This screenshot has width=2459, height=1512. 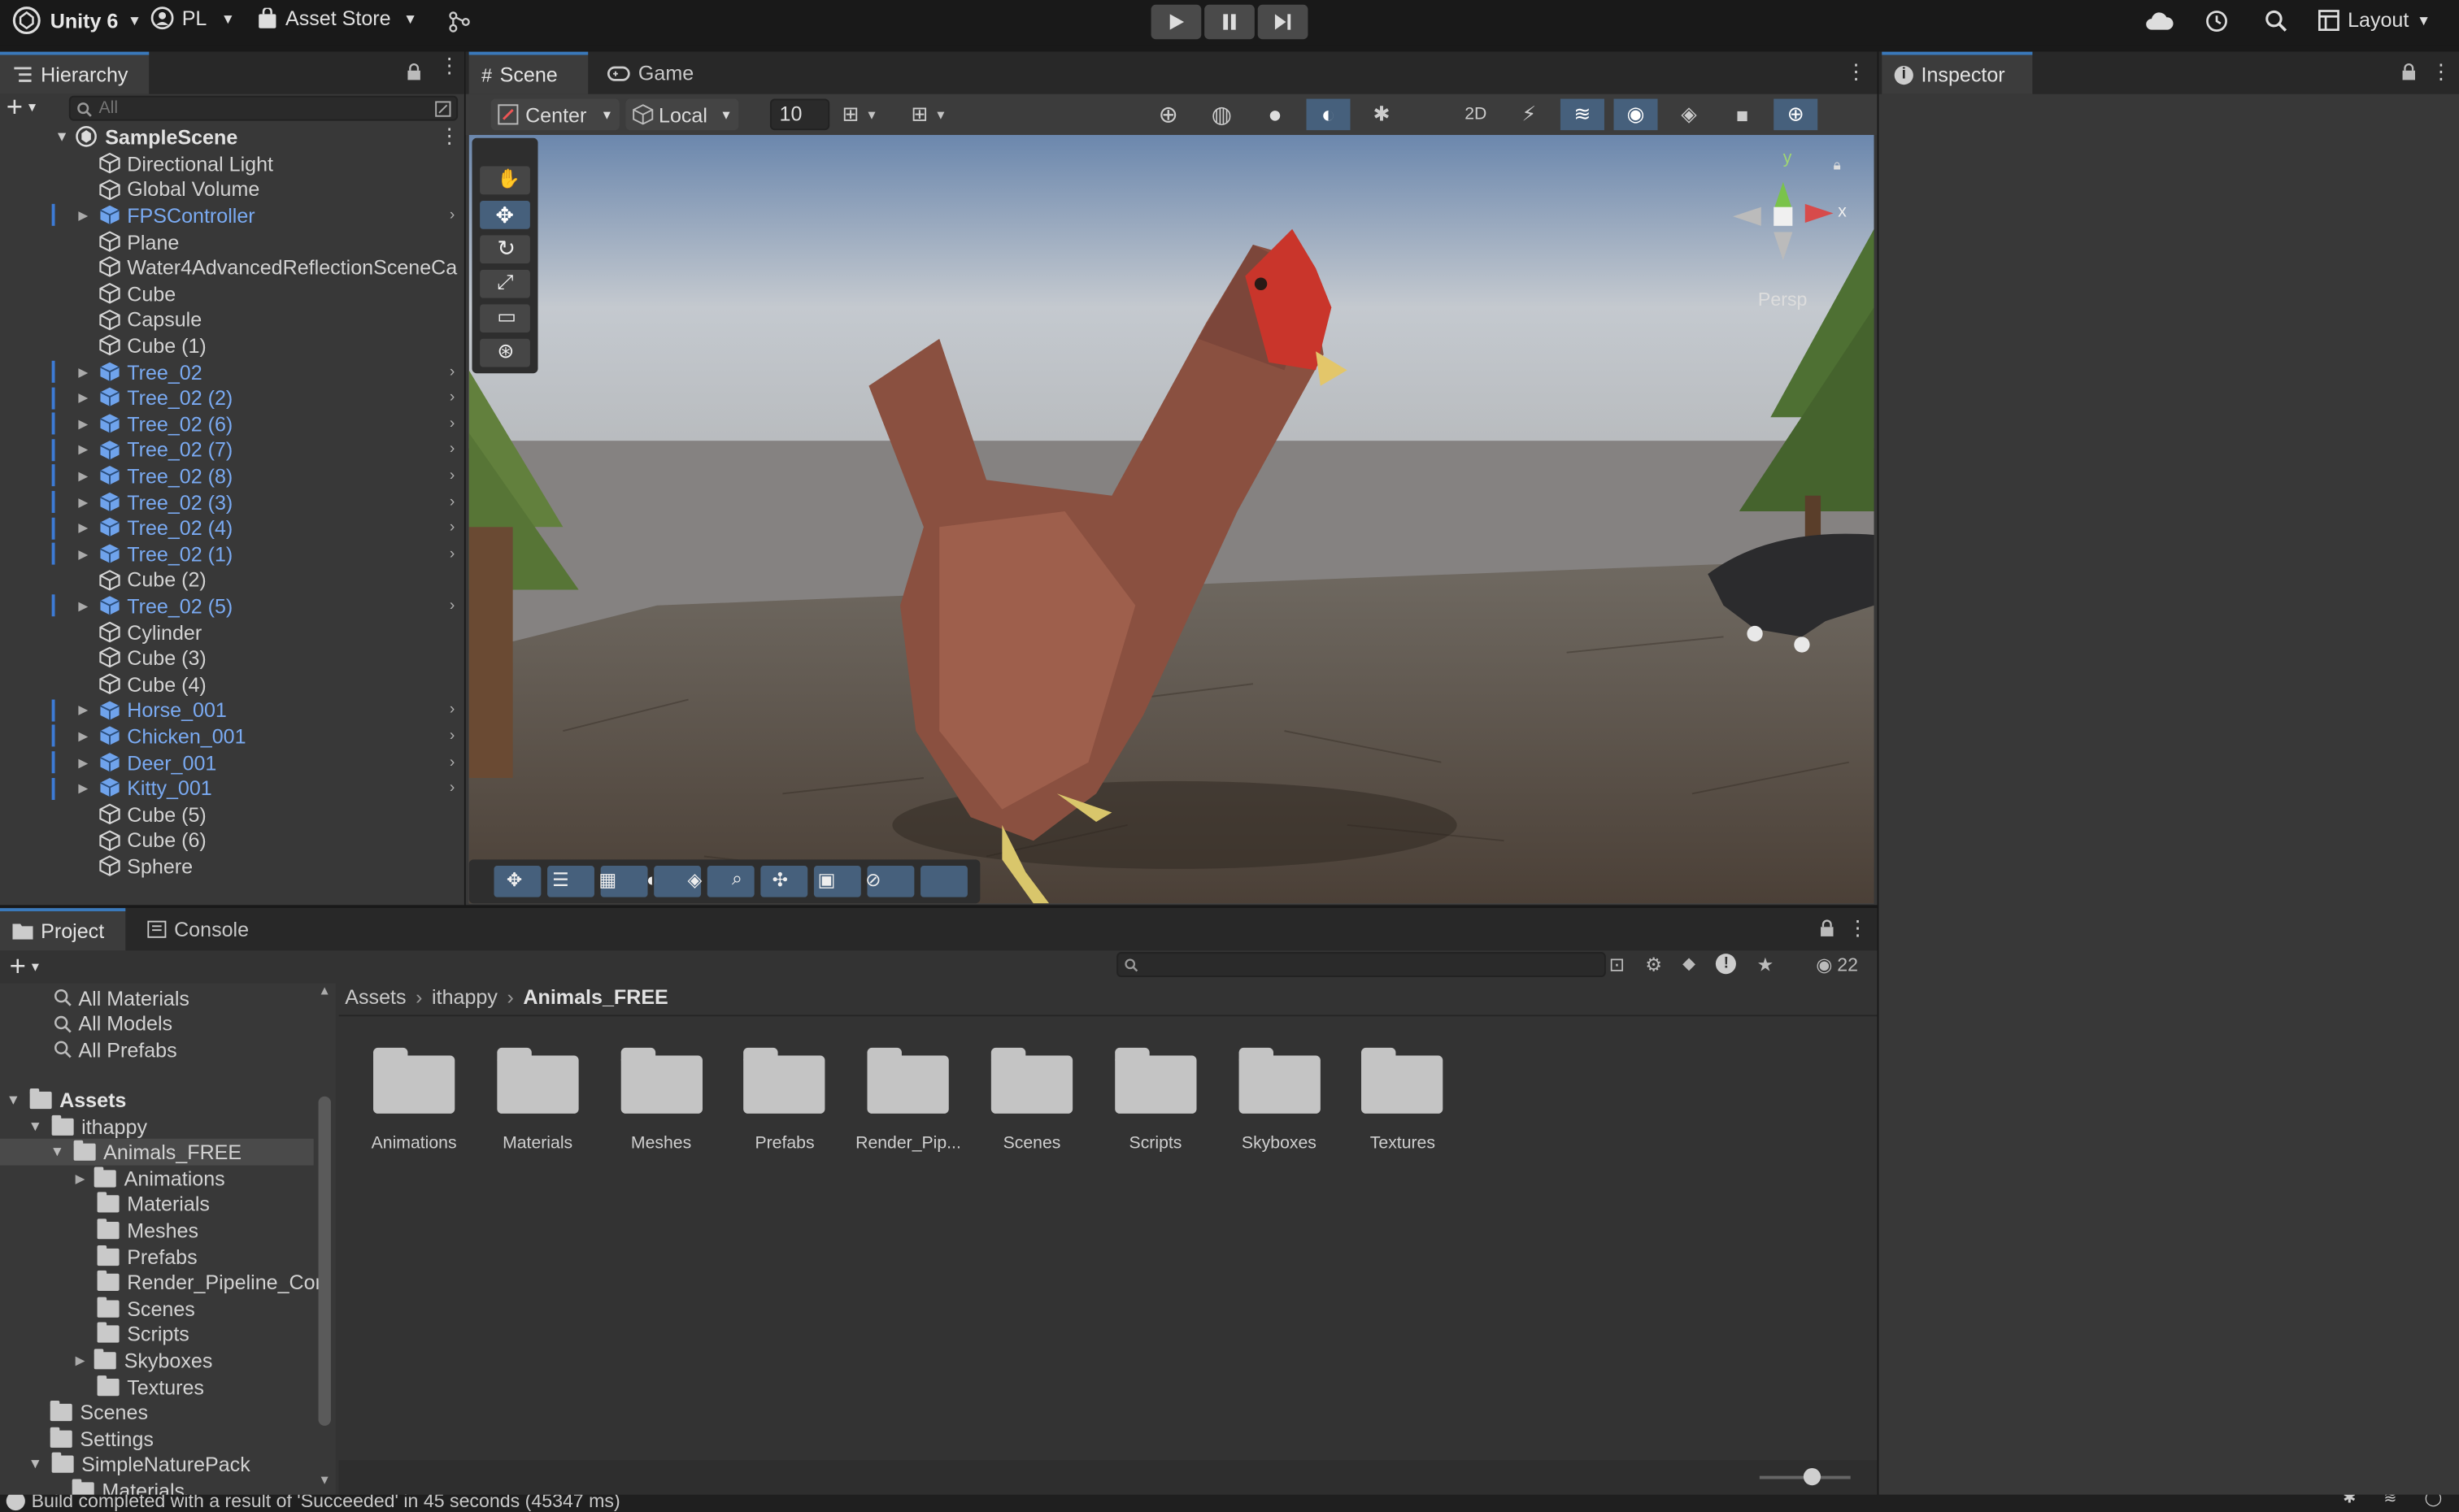 What do you see at coordinates (561, 879) in the screenshot?
I see `sliders-icon: ☰` at bounding box center [561, 879].